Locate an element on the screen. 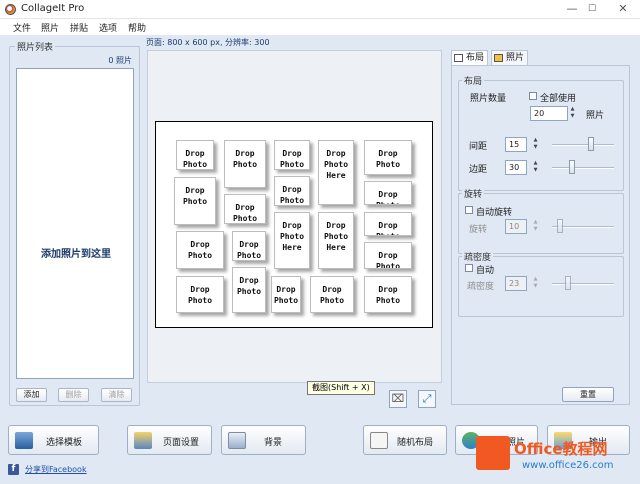  rotation-group-title: 旋转 is located at coordinates (473, 193).